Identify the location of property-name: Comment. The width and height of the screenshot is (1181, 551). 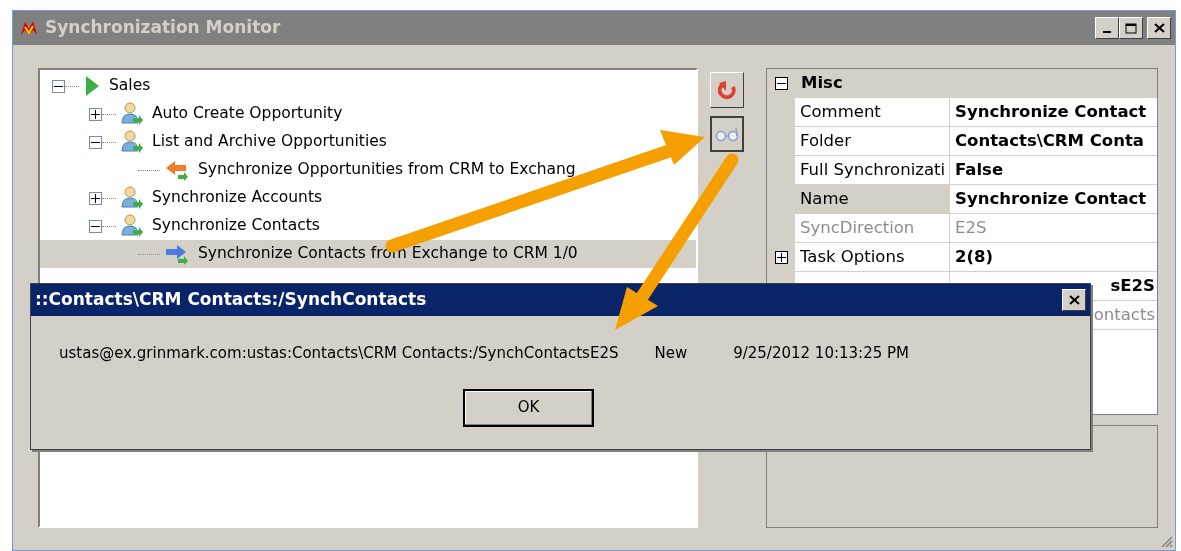
(872, 112).